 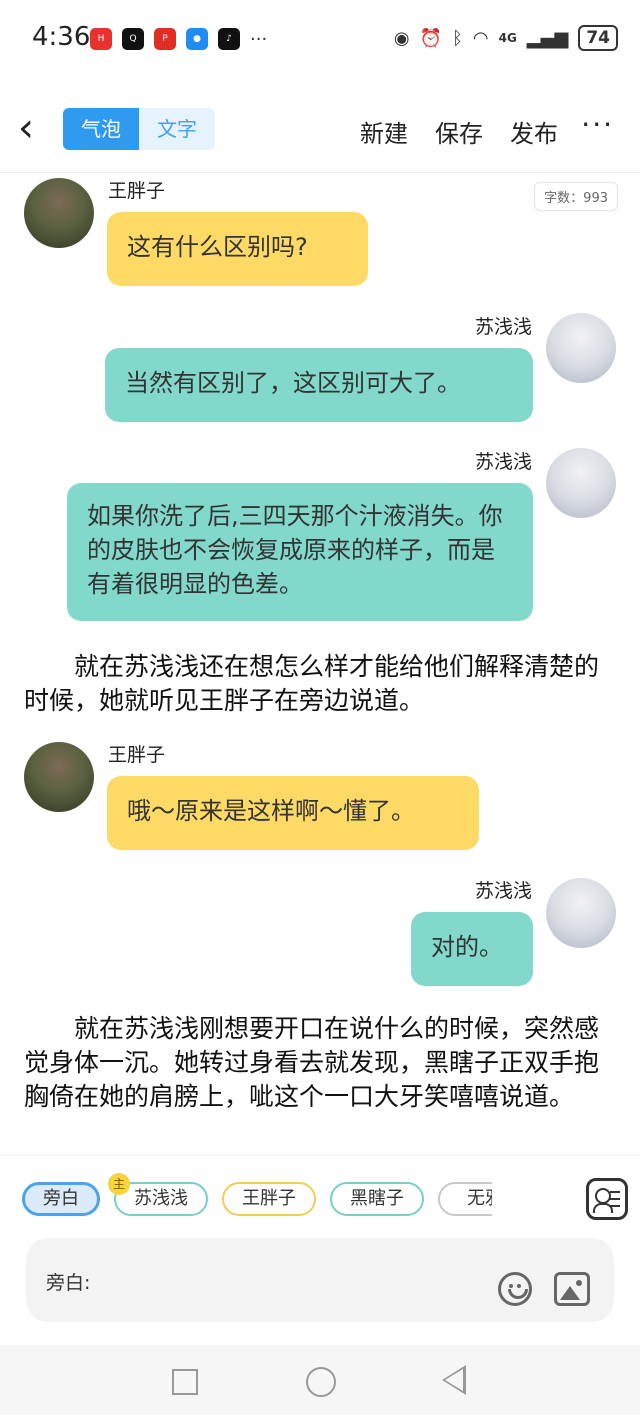 I want to click on home-icon, so click(x=321, y=1382).